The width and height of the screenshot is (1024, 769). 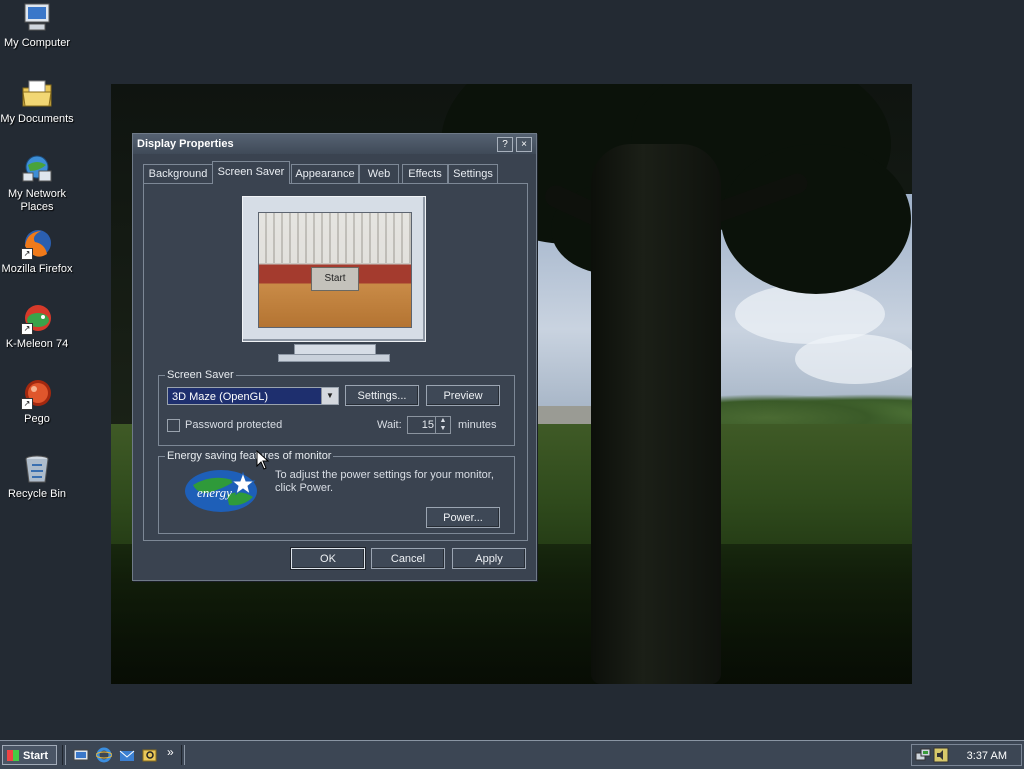 What do you see at coordinates (379, 173) in the screenshot?
I see `tab-web: Web` at bounding box center [379, 173].